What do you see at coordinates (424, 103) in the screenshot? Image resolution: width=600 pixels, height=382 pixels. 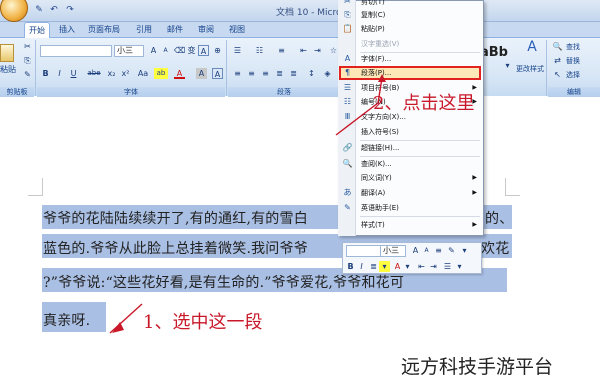 I see `annotation-step-2: 2、点击这里` at bounding box center [424, 103].